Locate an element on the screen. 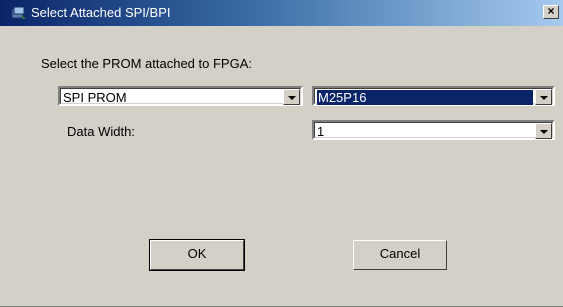 The image size is (563, 307). prom-type-select-frame: SPI PROM is located at coordinates (180, 96).